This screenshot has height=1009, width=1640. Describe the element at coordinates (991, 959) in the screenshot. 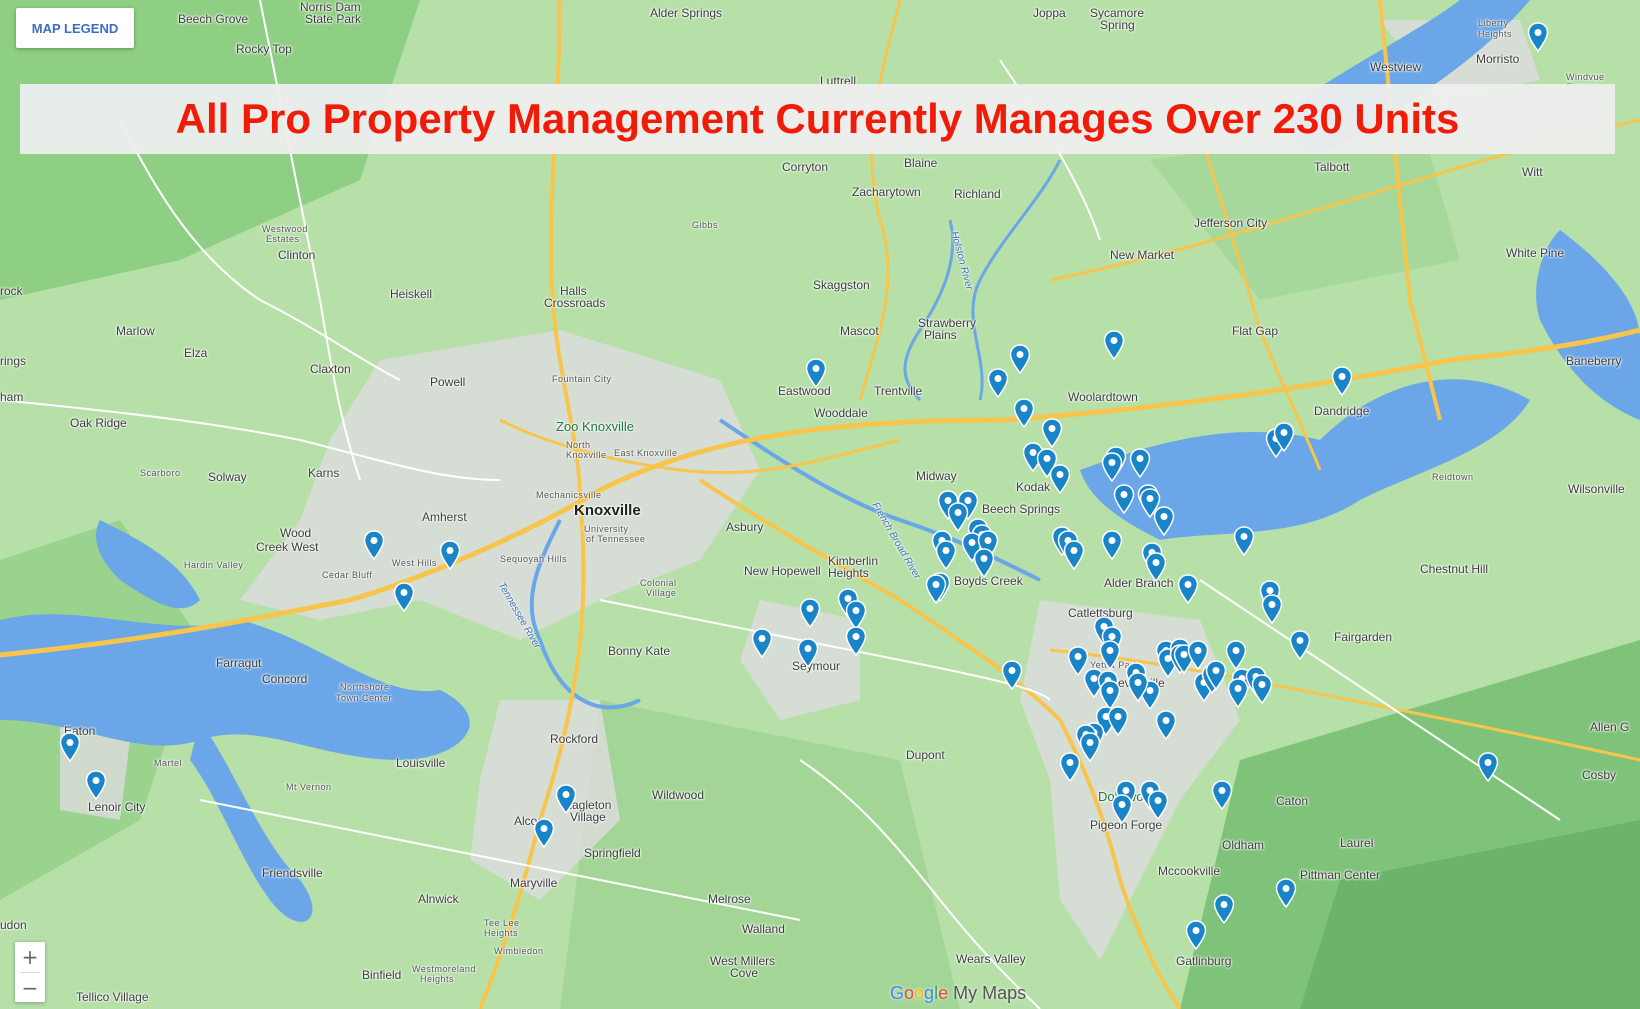

I see `place-label: Wears Valley` at that location.